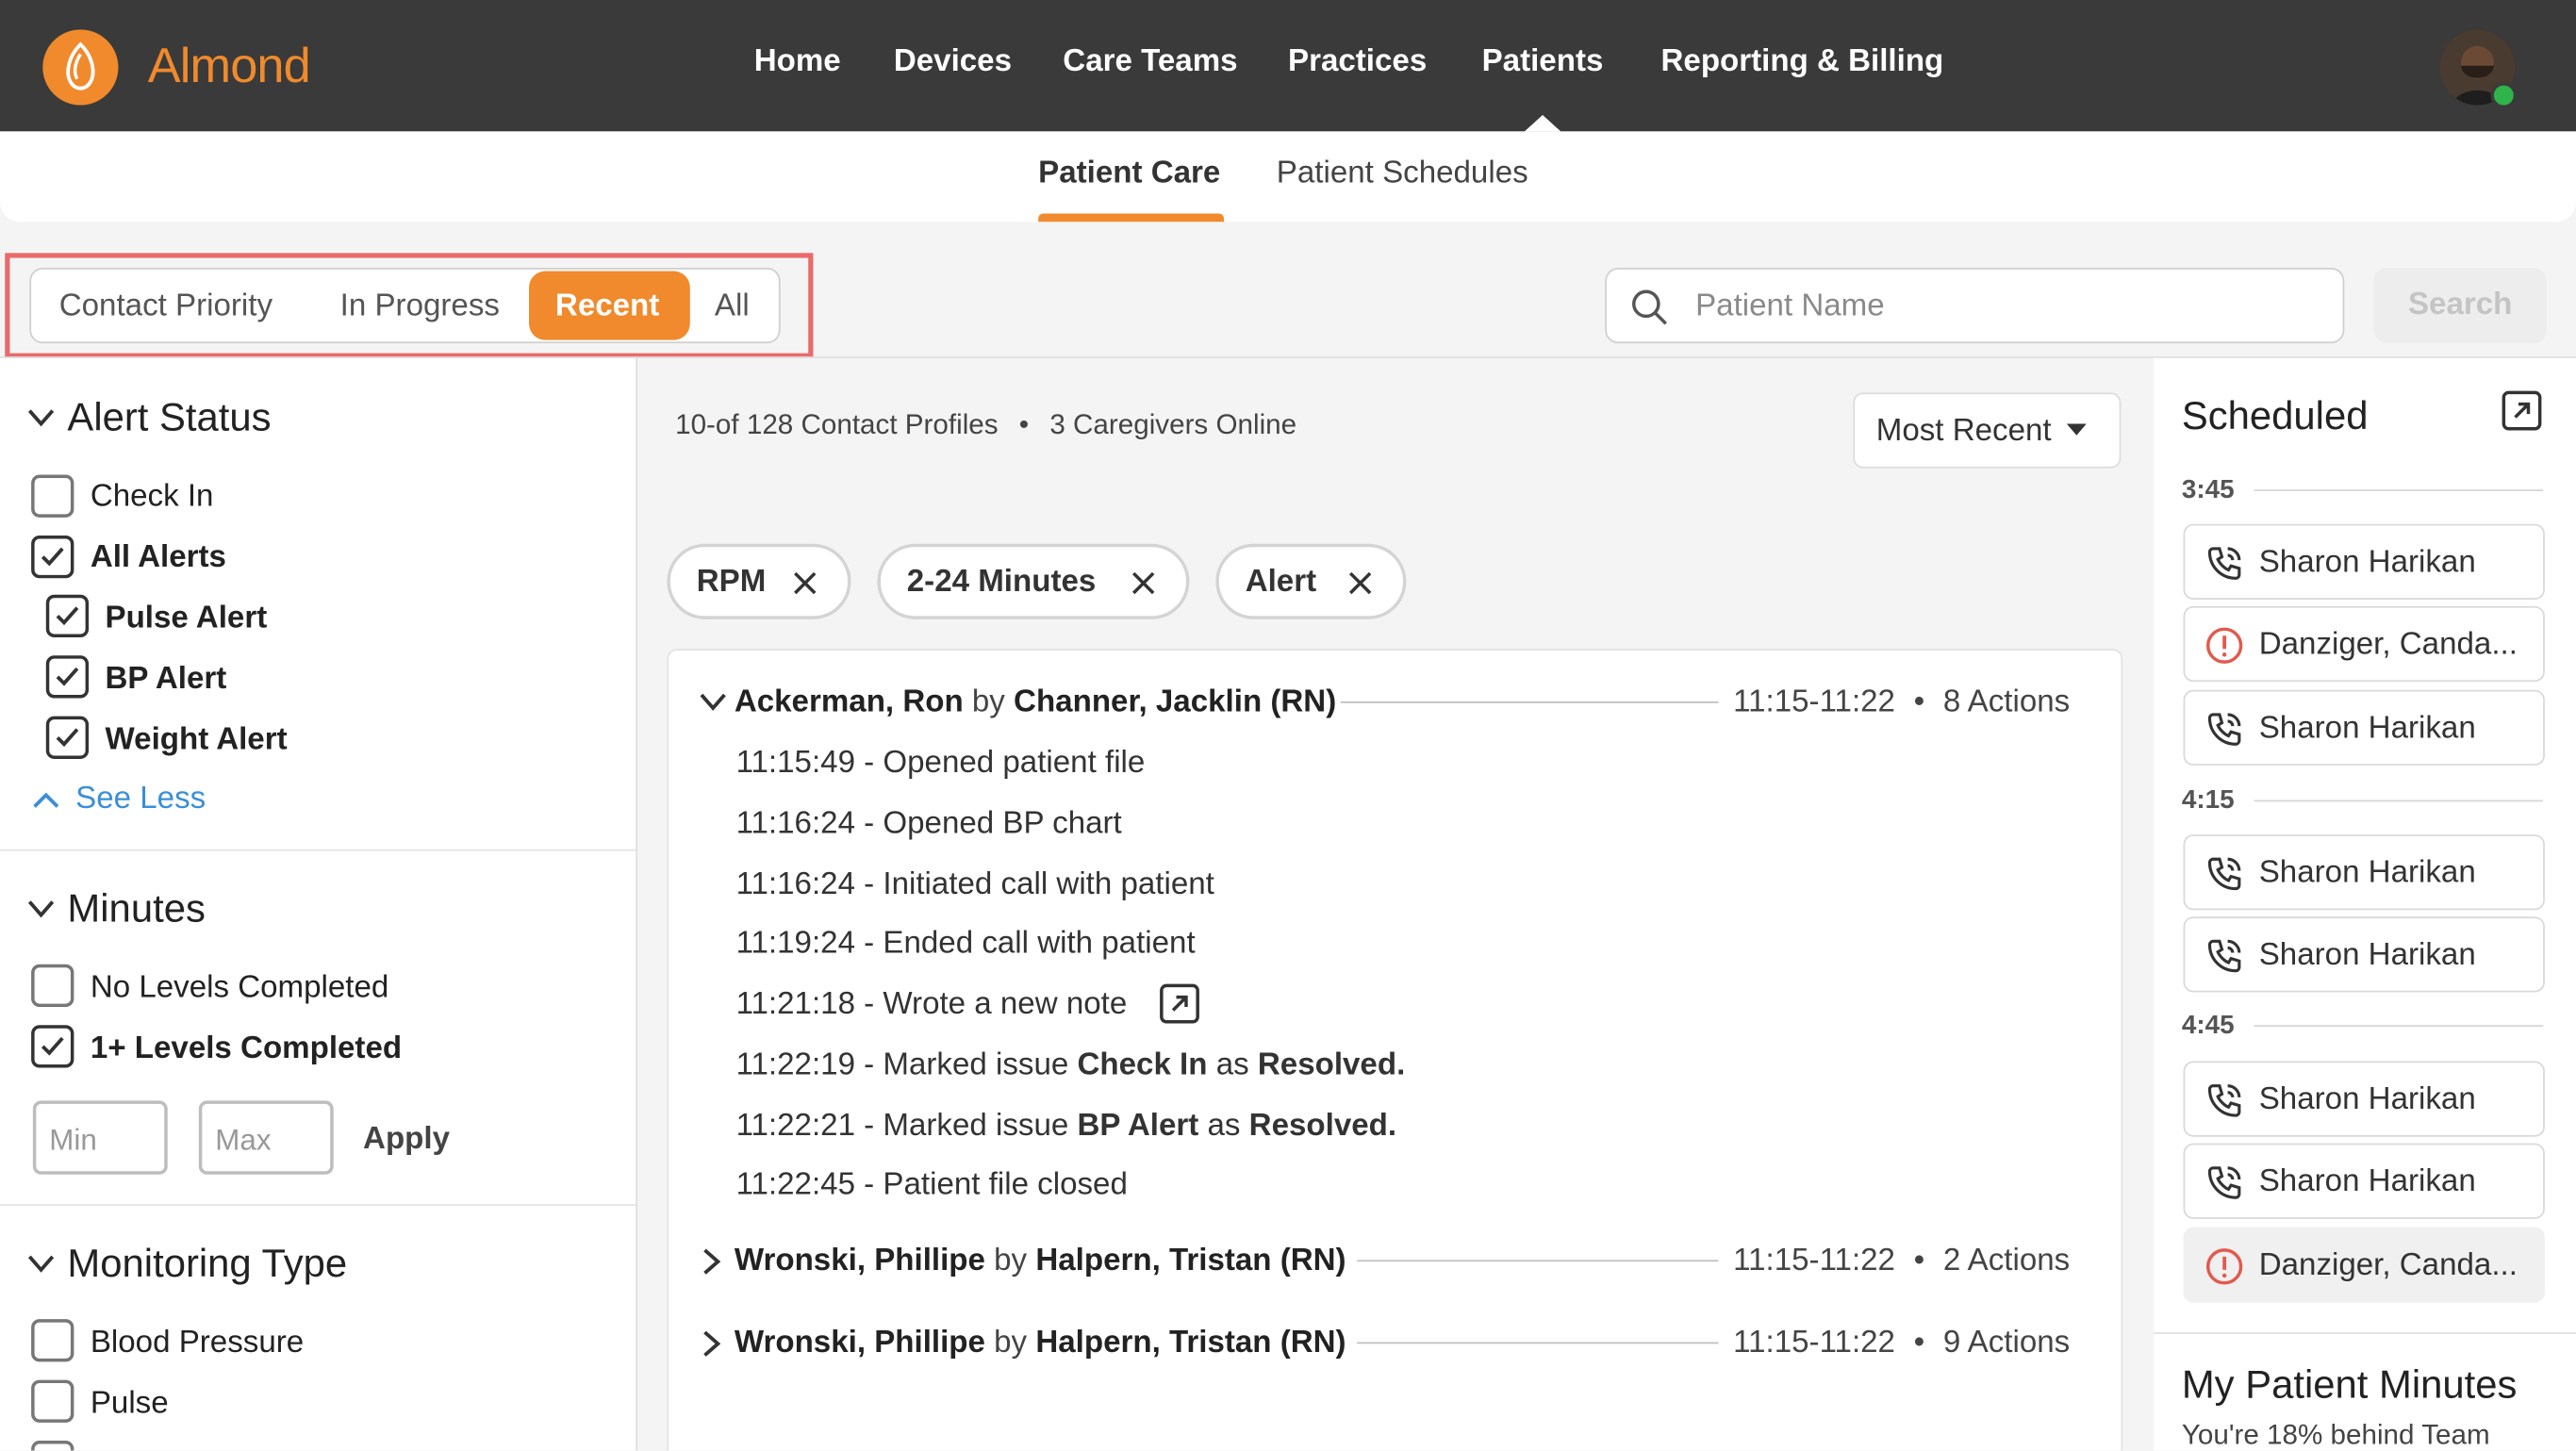 The image size is (2576, 1451). Describe the element at coordinates (965, 944) in the screenshot. I see `log-entry: 11:19:24 - Ended call with patient` at that location.